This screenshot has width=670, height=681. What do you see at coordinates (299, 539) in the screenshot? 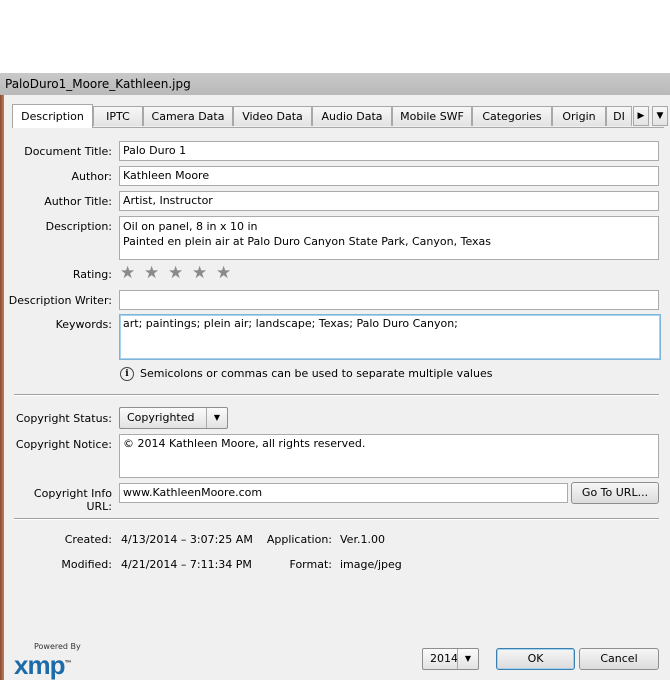
I see `application-label: Application:` at bounding box center [299, 539].